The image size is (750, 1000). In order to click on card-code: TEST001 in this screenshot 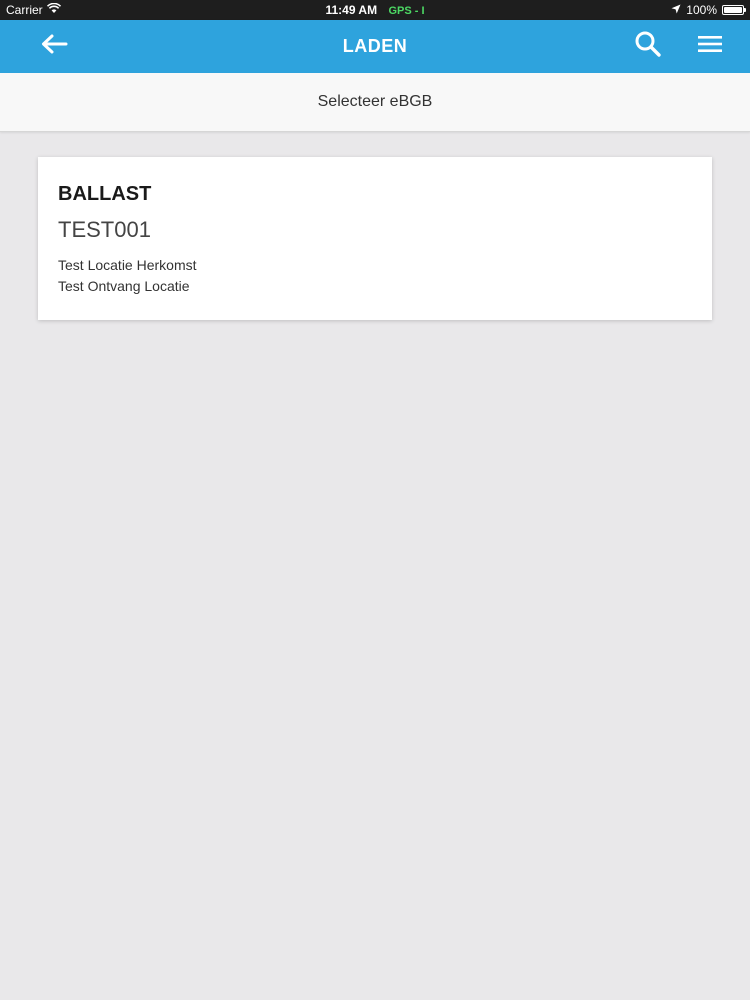, I will do `click(104, 229)`.